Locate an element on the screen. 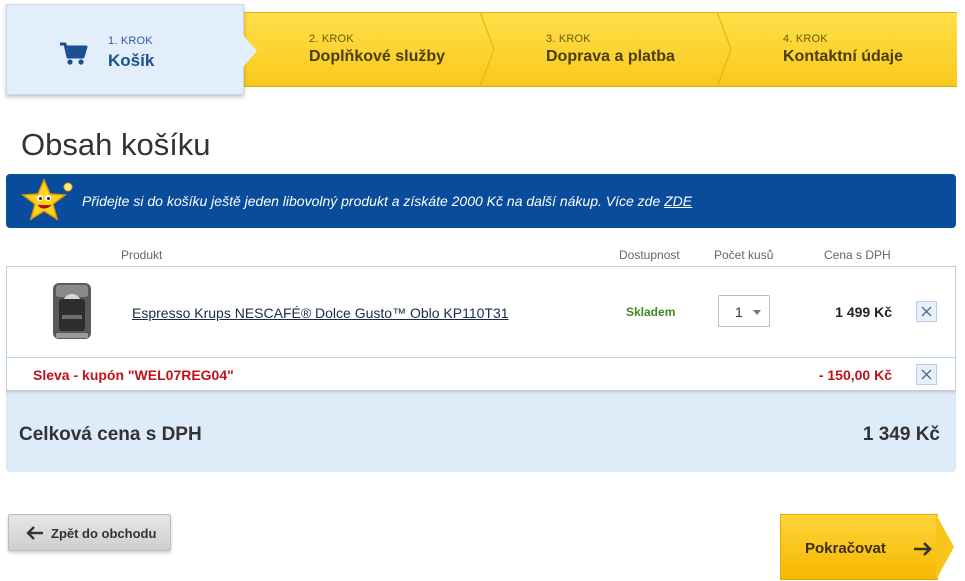 The width and height of the screenshot is (965, 581). remove-item-button is located at coordinates (926, 311).